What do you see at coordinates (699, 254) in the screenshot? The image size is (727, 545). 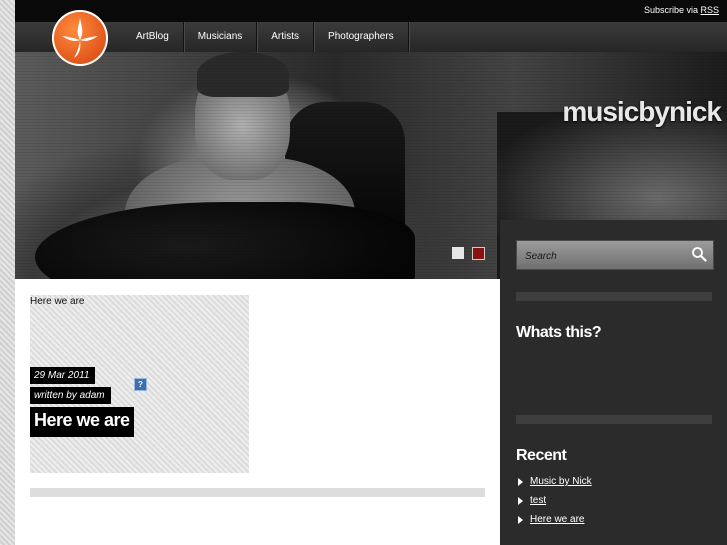 I see `search-icon` at bounding box center [699, 254].